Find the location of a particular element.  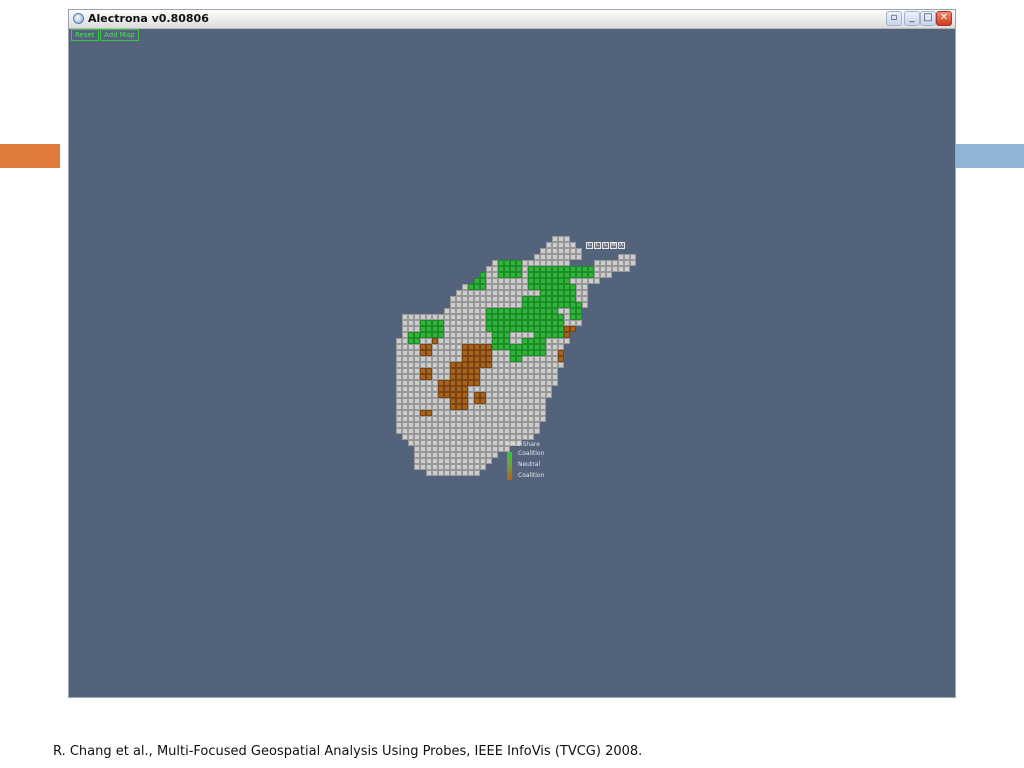

legend-item-top: Coalition is located at coordinates (531, 453).